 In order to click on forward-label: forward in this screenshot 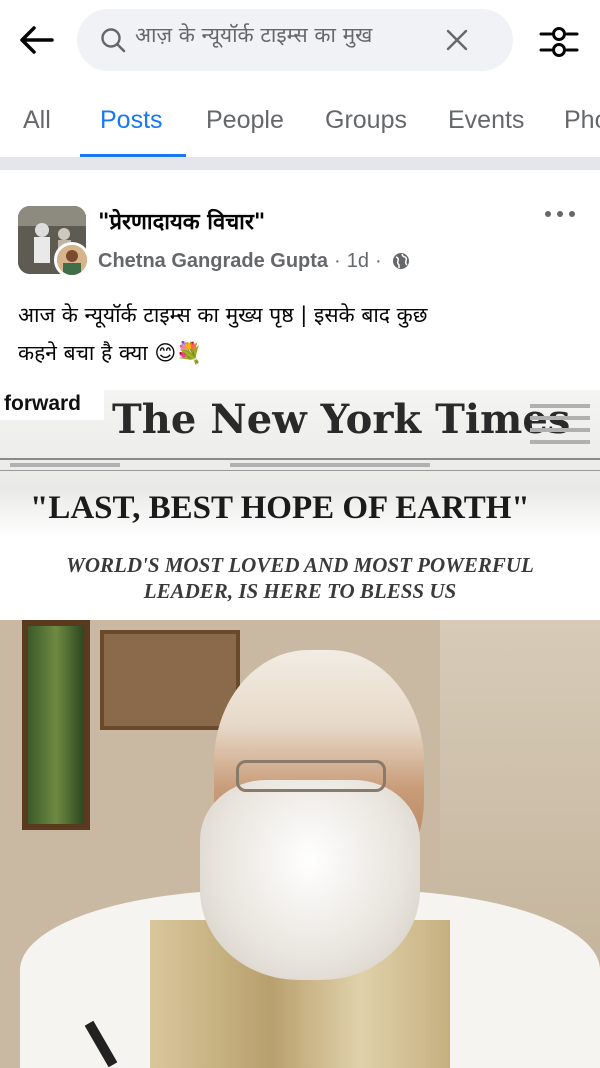, I will do `click(52, 405)`.